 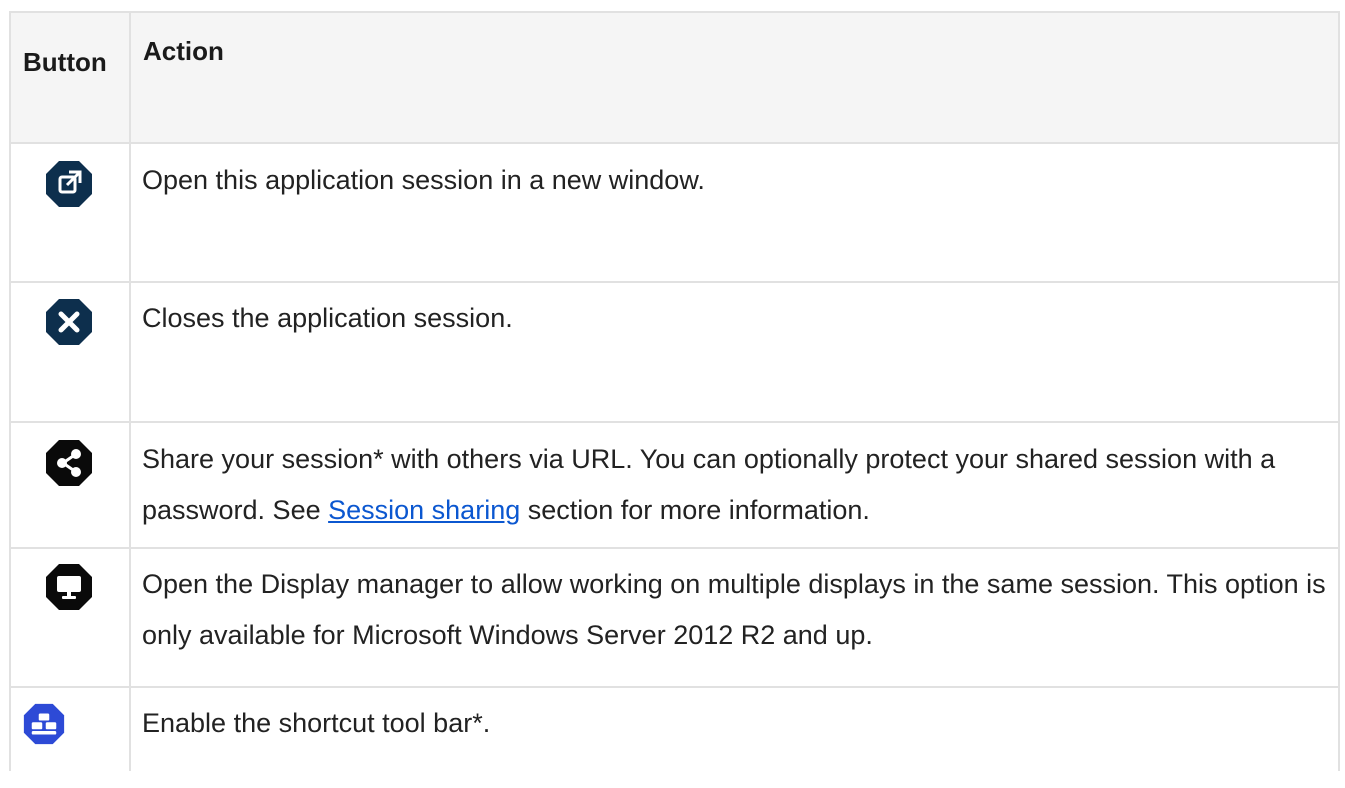 What do you see at coordinates (69, 322) in the screenshot?
I see `close-session-icon` at bounding box center [69, 322].